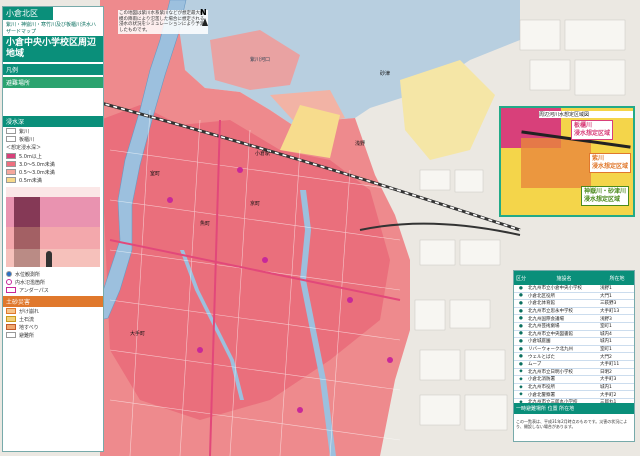 This screenshot has height=456, width=640. I want to click on map-subtitle: 紫川・神嶽川・寒竹川及び板櫃川洪水ハザードマップ, so click(51, 28).